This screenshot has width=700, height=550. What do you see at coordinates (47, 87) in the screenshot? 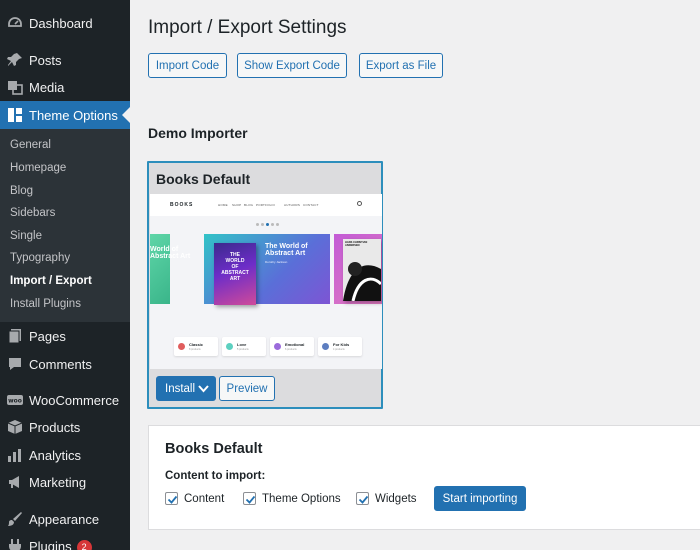
I see `menu-label: Media` at bounding box center [47, 87].